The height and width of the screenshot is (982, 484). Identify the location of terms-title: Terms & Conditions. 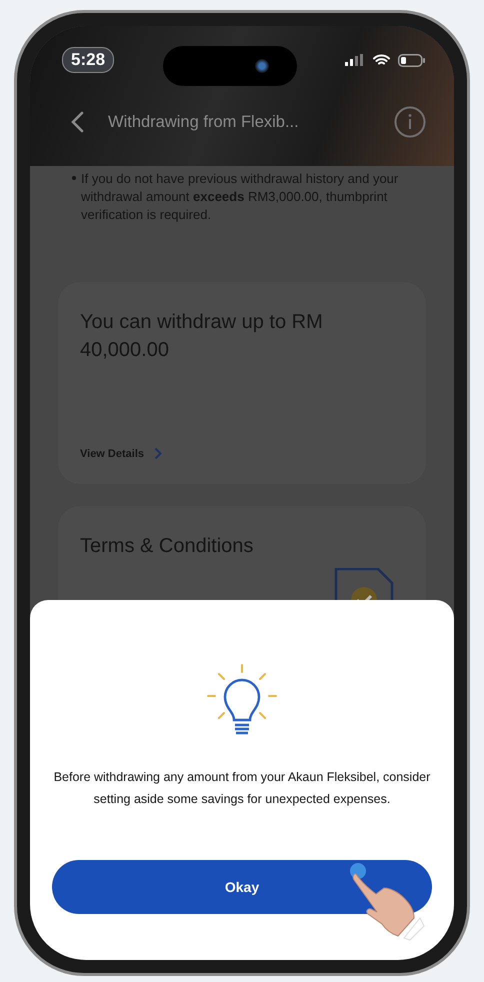
(167, 546).